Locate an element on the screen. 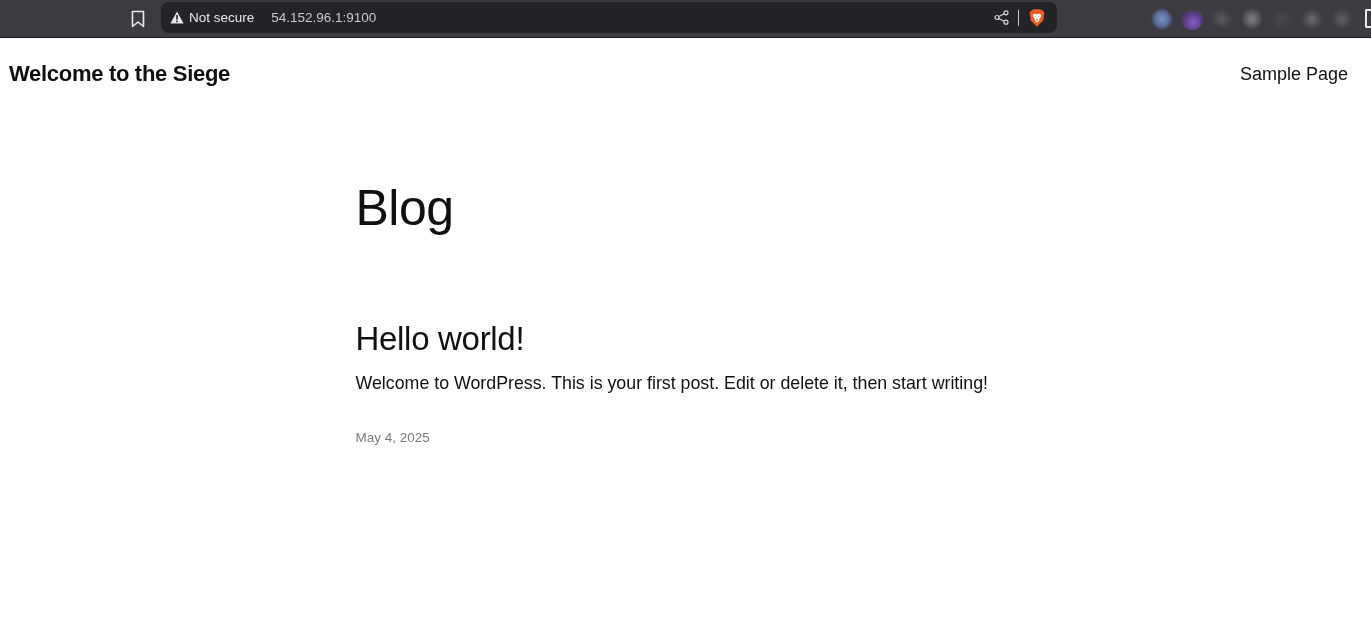  lion-icon is located at coordinates (1037, 17).